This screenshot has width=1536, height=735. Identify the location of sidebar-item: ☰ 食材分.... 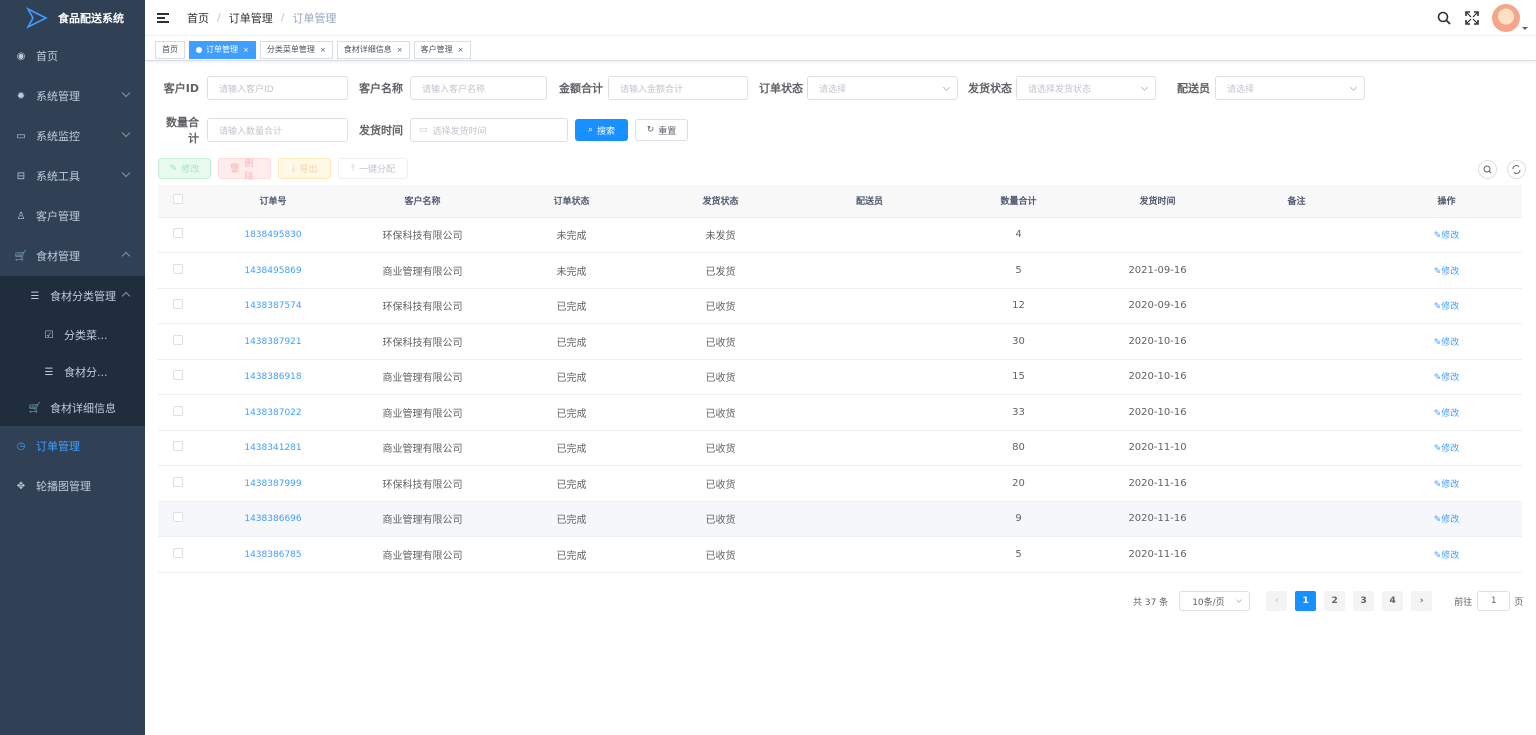
(72, 372).